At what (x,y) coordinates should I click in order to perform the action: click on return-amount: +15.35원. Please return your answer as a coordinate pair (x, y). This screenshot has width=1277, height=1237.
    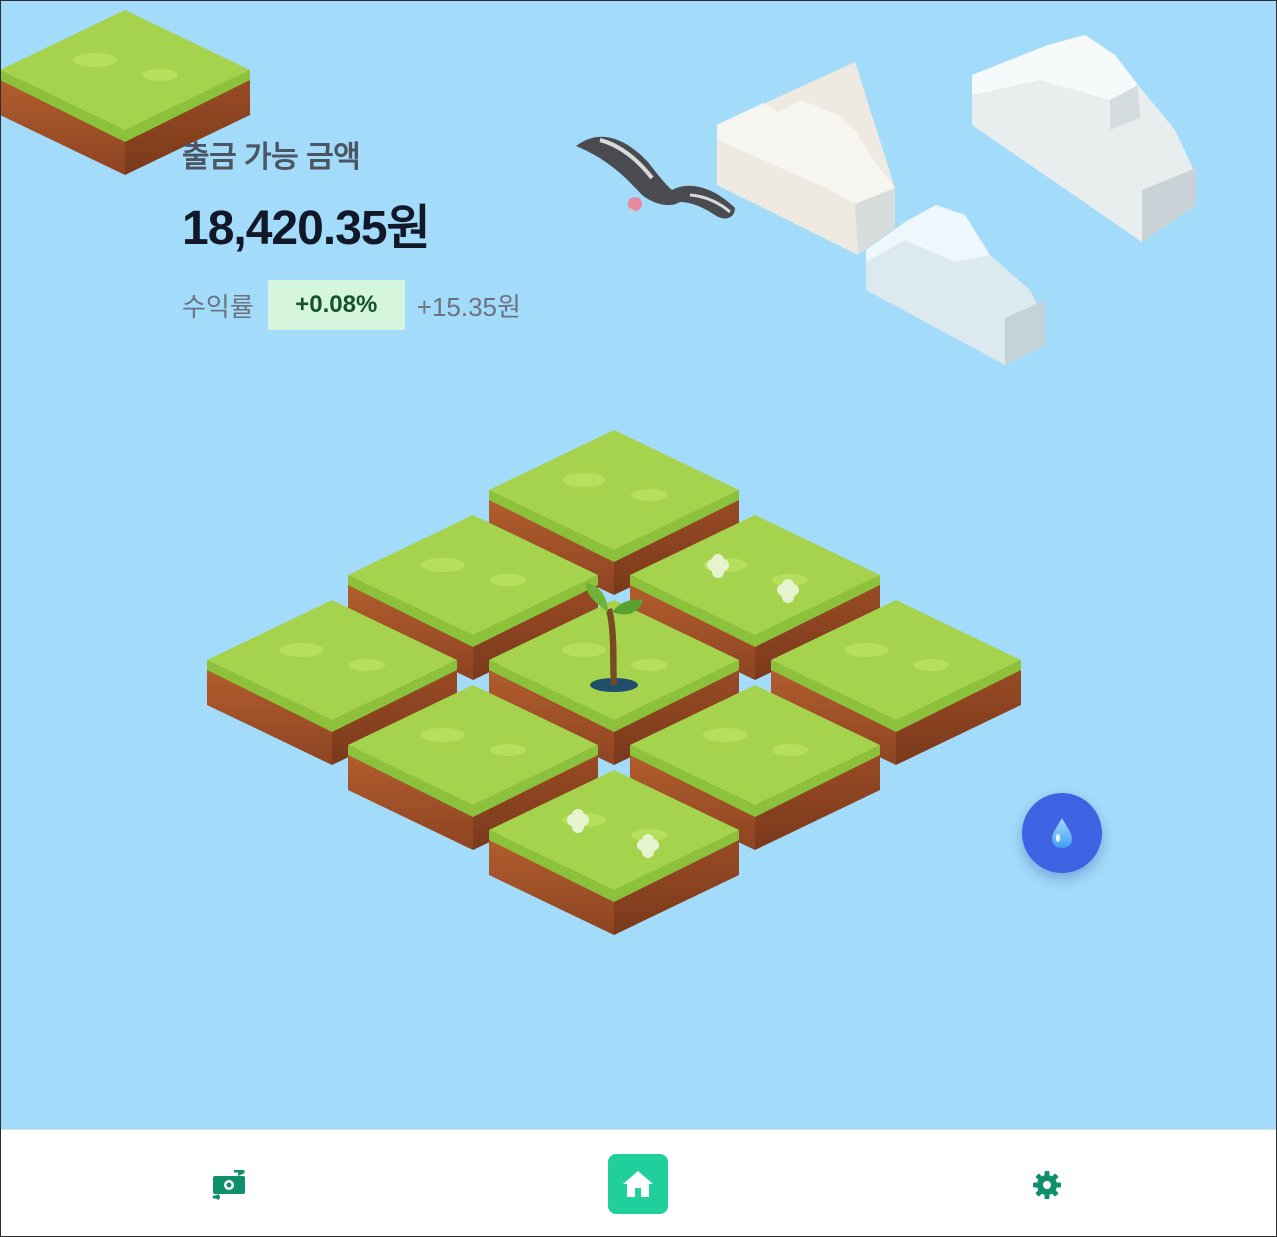
    Looking at the image, I should click on (468, 306).